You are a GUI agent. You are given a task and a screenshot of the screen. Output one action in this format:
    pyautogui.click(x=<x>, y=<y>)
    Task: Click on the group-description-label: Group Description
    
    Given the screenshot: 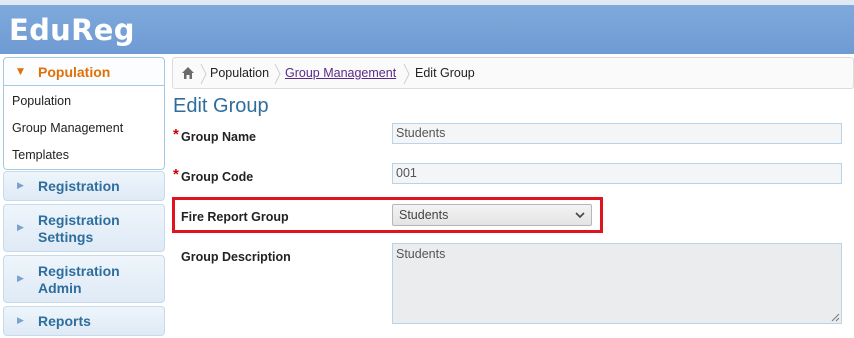 What is the action you would take?
    pyautogui.click(x=236, y=257)
    